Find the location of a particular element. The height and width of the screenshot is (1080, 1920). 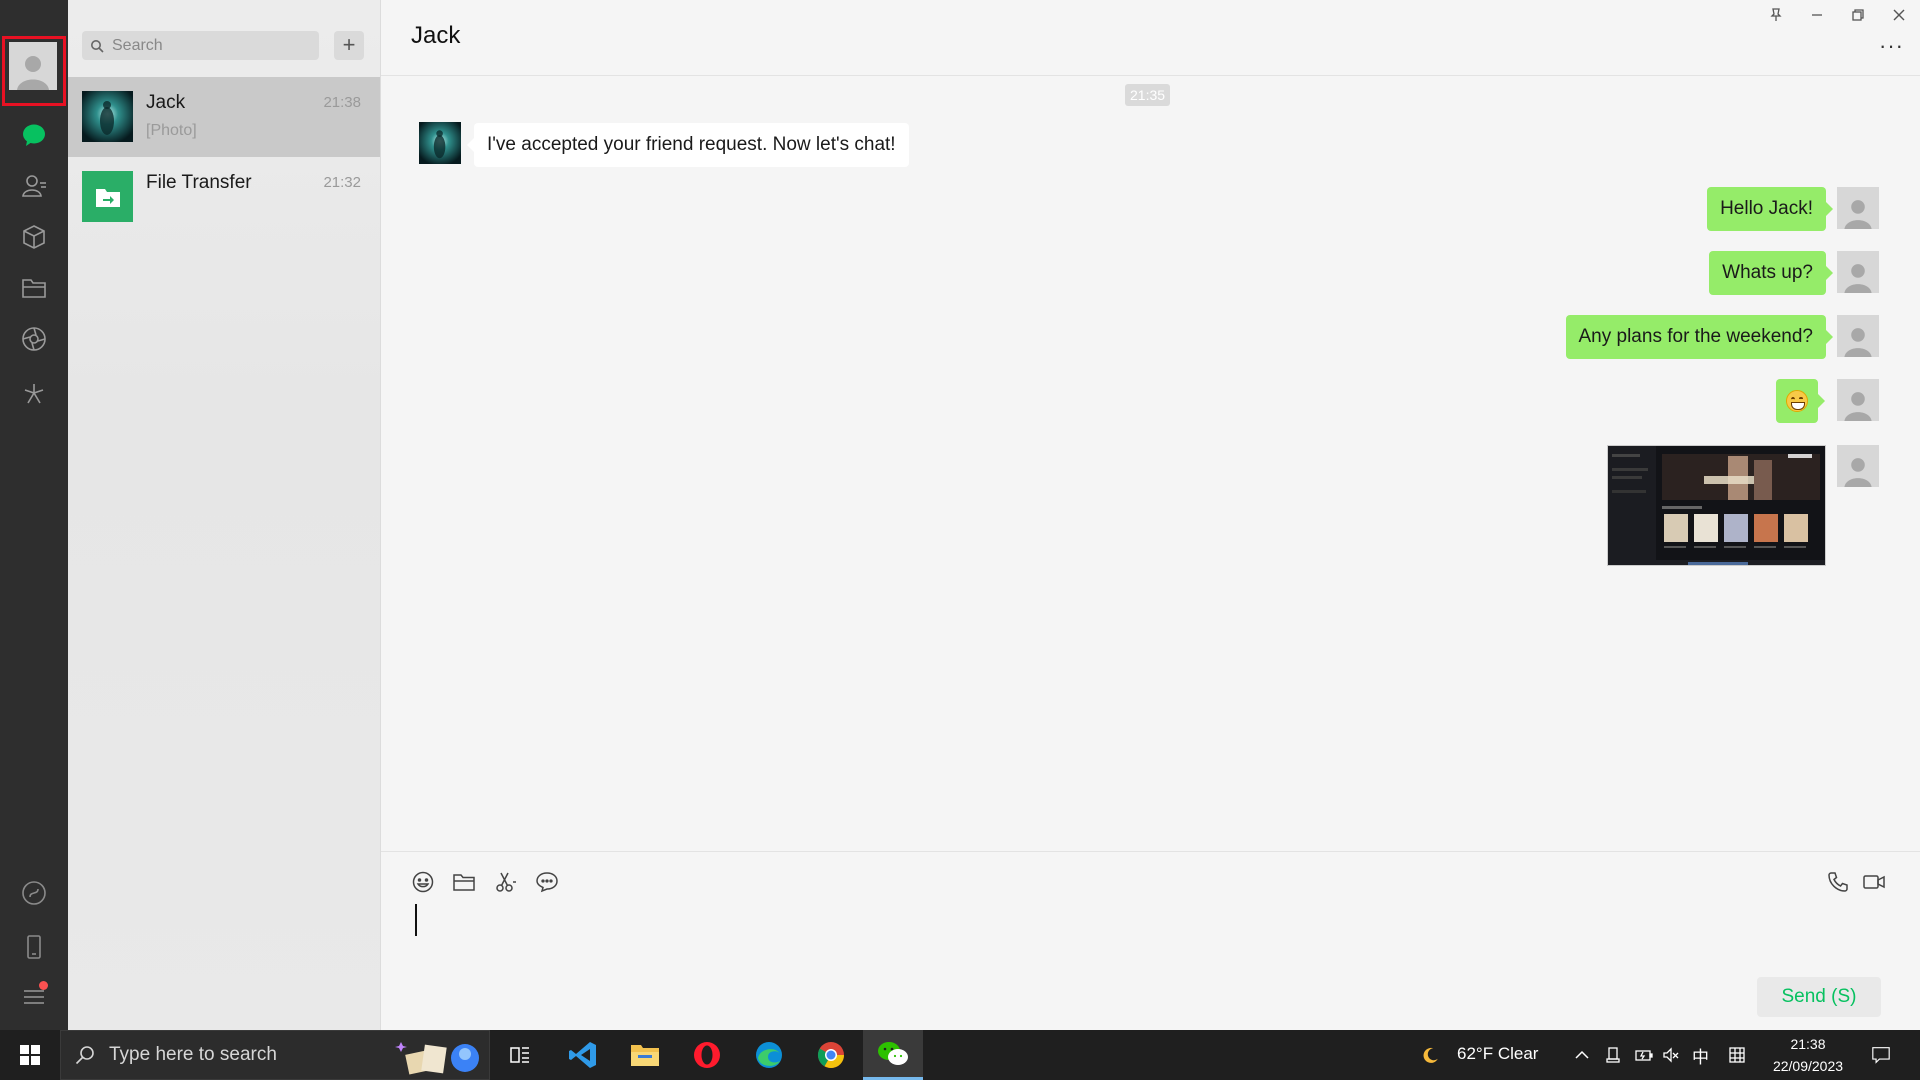

opera-browser-icon is located at coordinates (707, 1055).